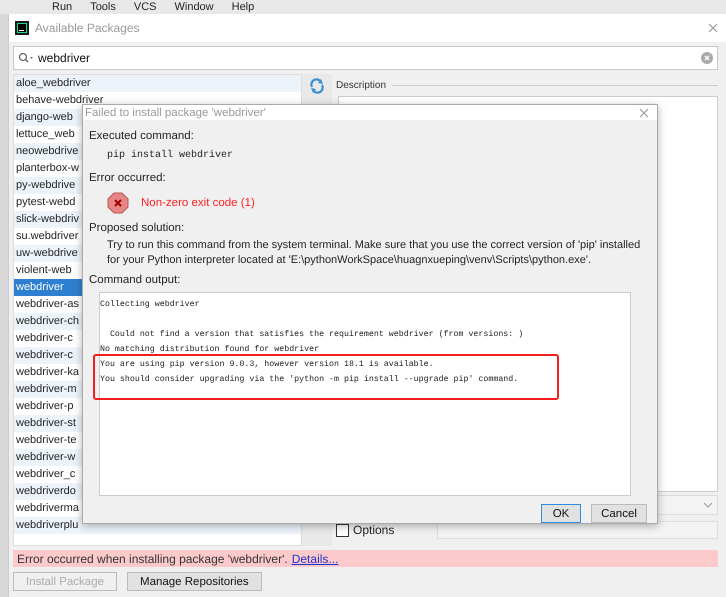 The image size is (726, 597). What do you see at coordinates (152, 559) in the screenshot?
I see `error-message: Error occurred when installing package 'webdriver'.` at bounding box center [152, 559].